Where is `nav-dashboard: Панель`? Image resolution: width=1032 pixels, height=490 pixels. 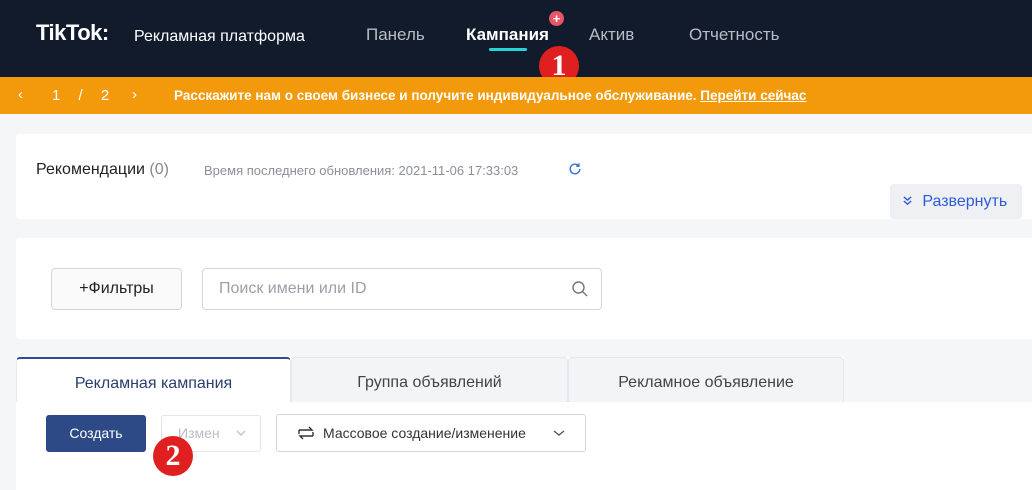
nav-dashboard: Панель is located at coordinates (395, 35).